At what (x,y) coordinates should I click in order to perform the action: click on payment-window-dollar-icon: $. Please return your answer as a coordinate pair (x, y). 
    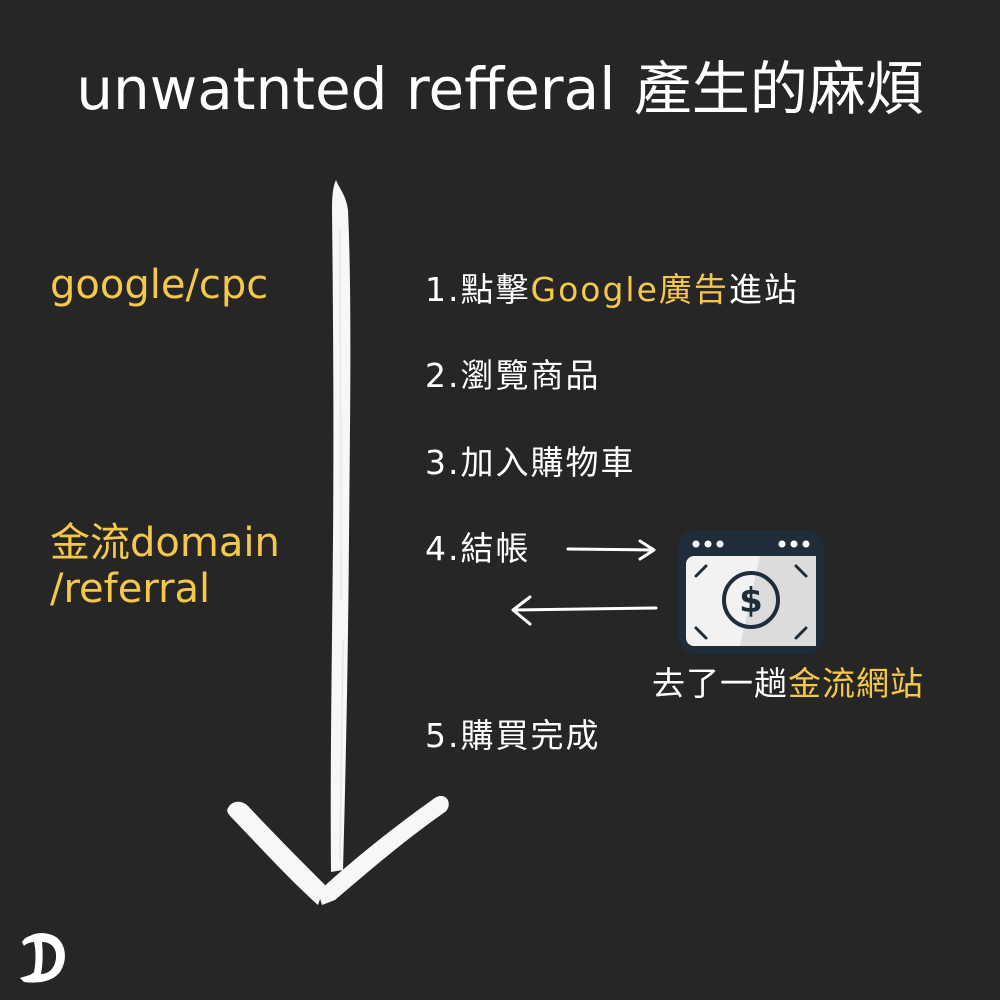
    Looking at the image, I should click on (751, 592).